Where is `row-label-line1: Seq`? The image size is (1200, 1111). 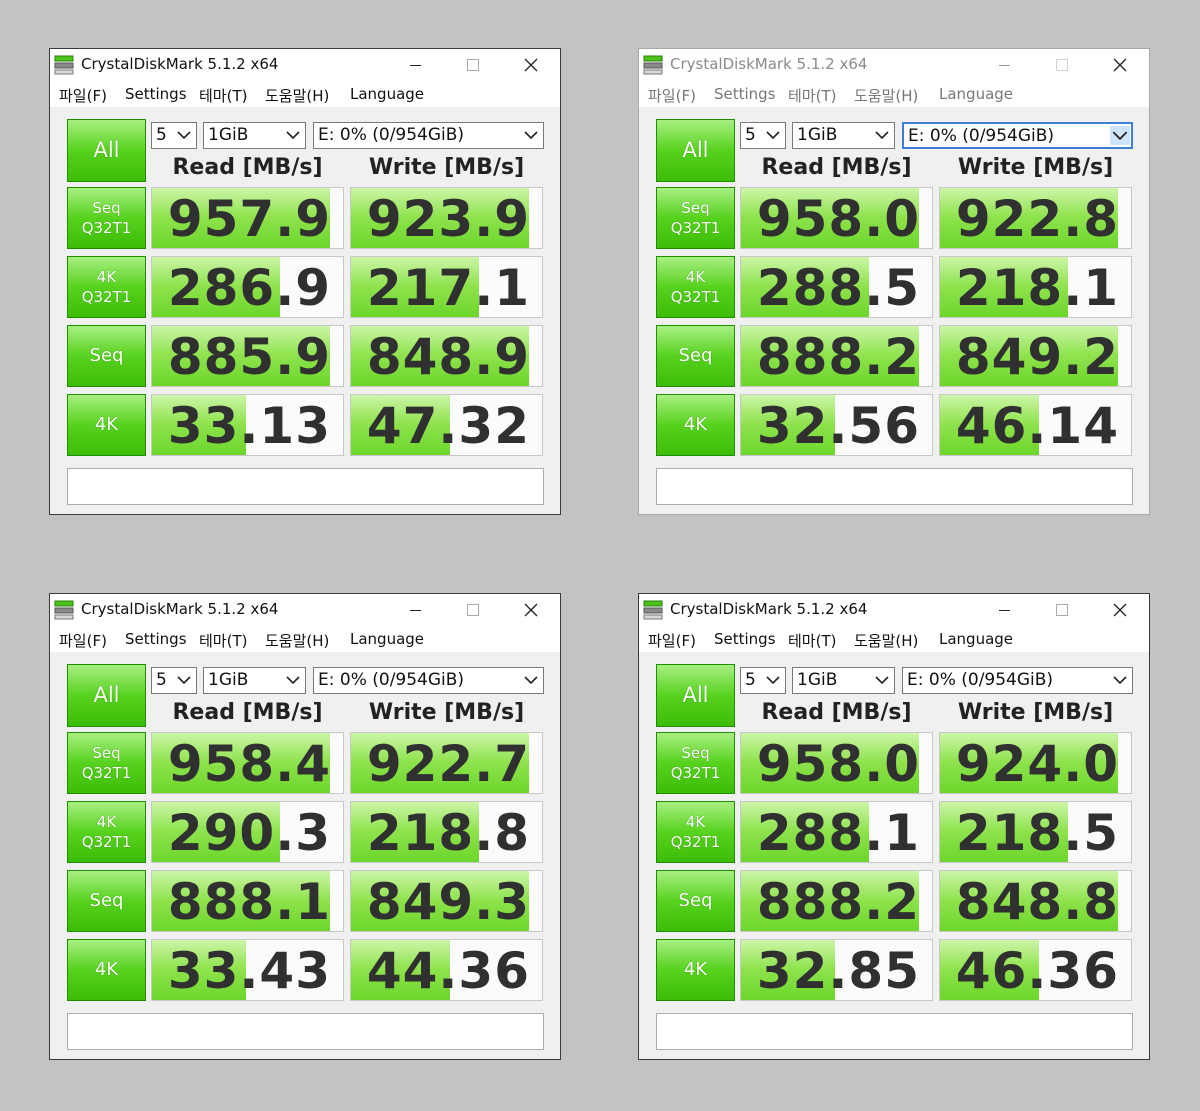
row-label-line1: Seq is located at coordinates (106, 753).